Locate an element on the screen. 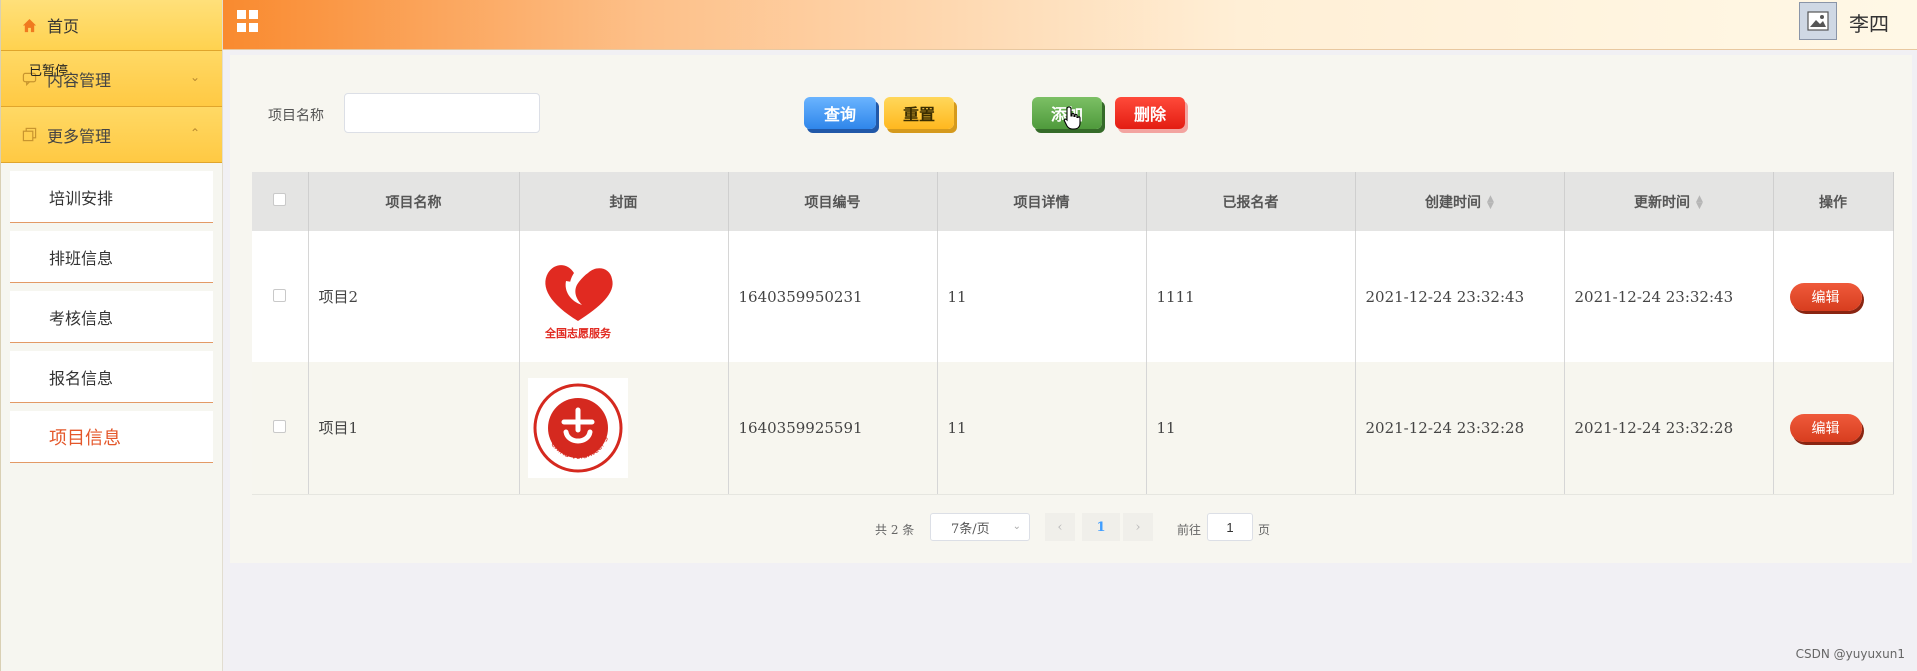 The height and width of the screenshot is (671, 1917). next-page-button: › is located at coordinates (1138, 527).